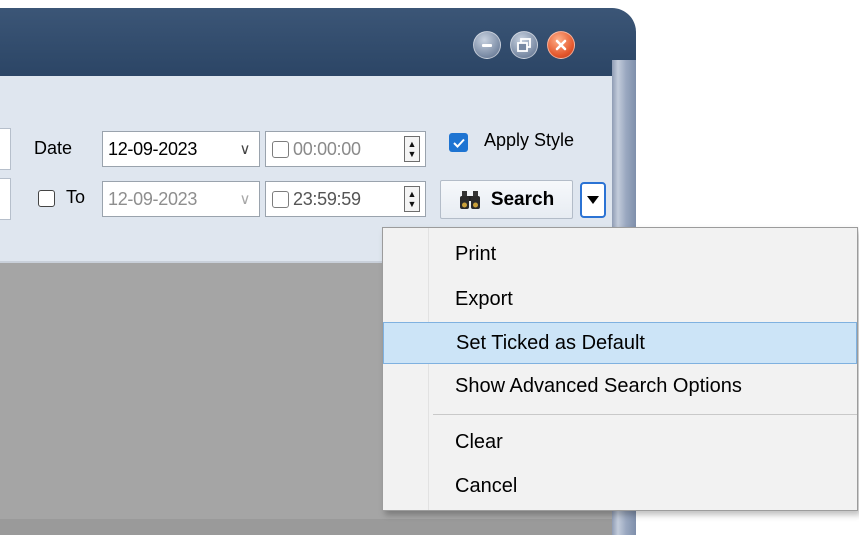 This screenshot has width=859, height=535. What do you see at coordinates (327, 148) in the screenshot?
I see `time-from-value: 00:00:00` at bounding box center [327, 148].